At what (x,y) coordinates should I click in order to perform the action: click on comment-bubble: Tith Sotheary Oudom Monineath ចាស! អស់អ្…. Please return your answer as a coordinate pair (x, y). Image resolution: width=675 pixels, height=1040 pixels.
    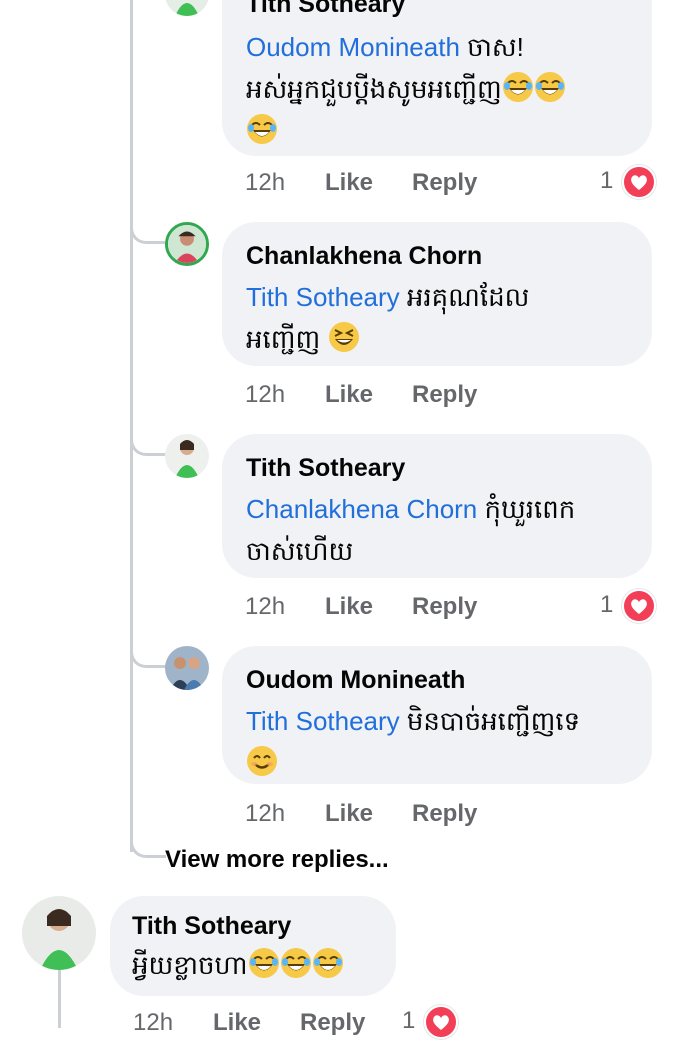
    Looking at the image, I should click on (437, 78).